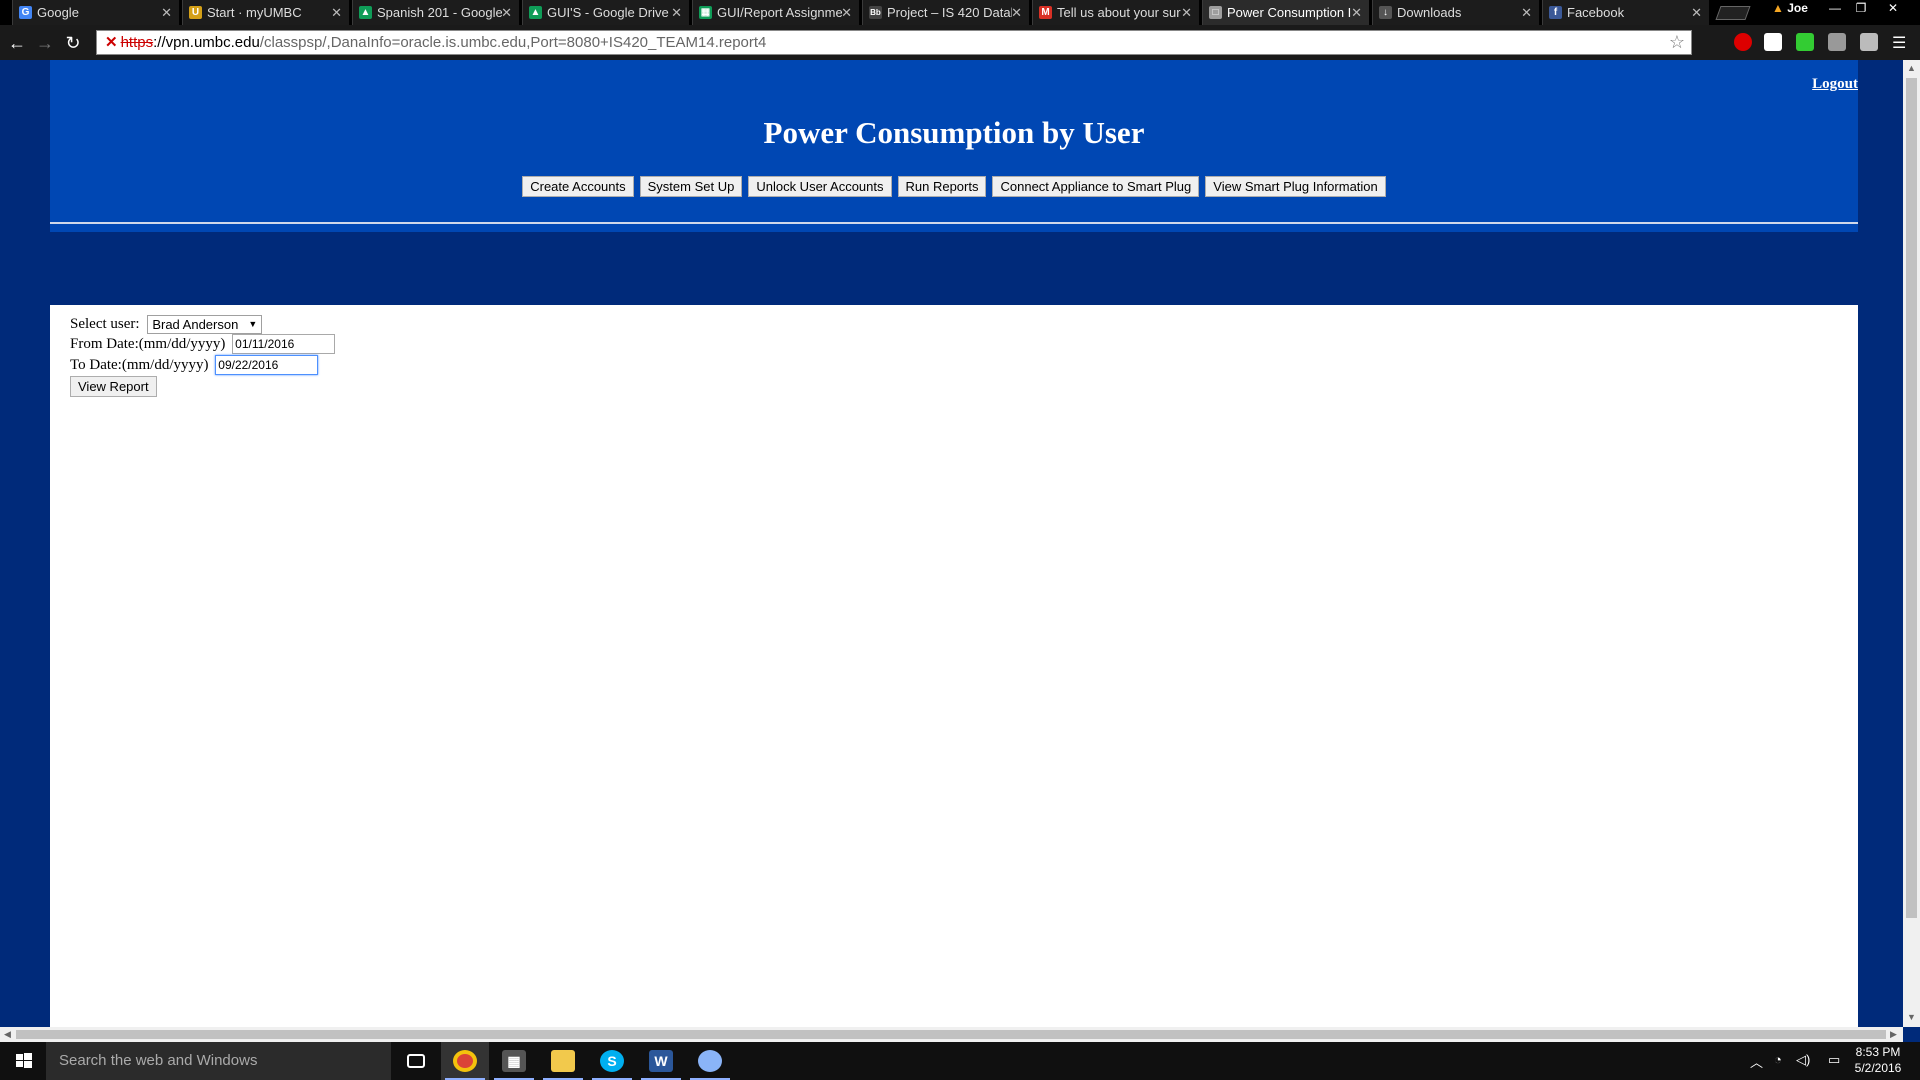 The width and height of the screenshot is (1920, 1080). I want to click on tab-power-consumption: □ Power Consumption I ✕, so click(1285, 12).